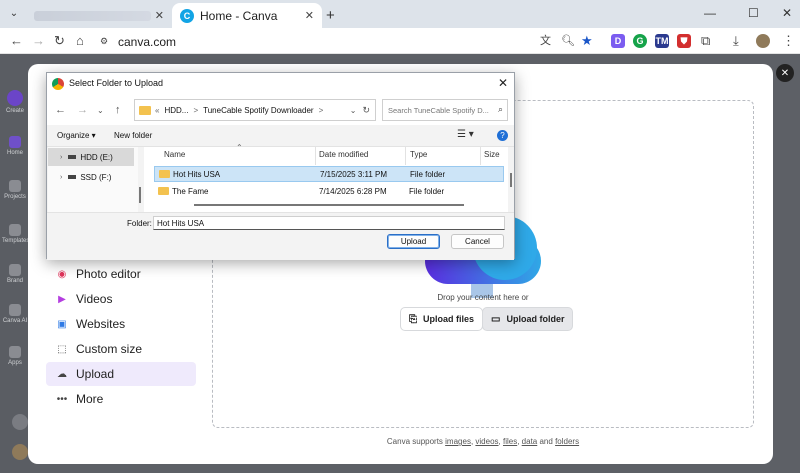  Describe the element at coordinates (486, 441) in the screenshot. I see `videos-link: videos` at that location.